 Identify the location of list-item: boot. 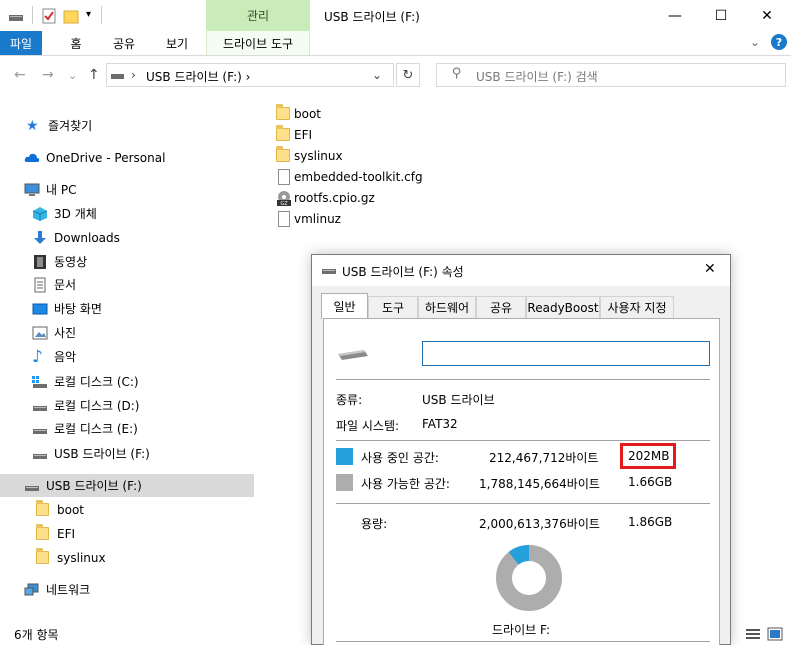
(298, 113).